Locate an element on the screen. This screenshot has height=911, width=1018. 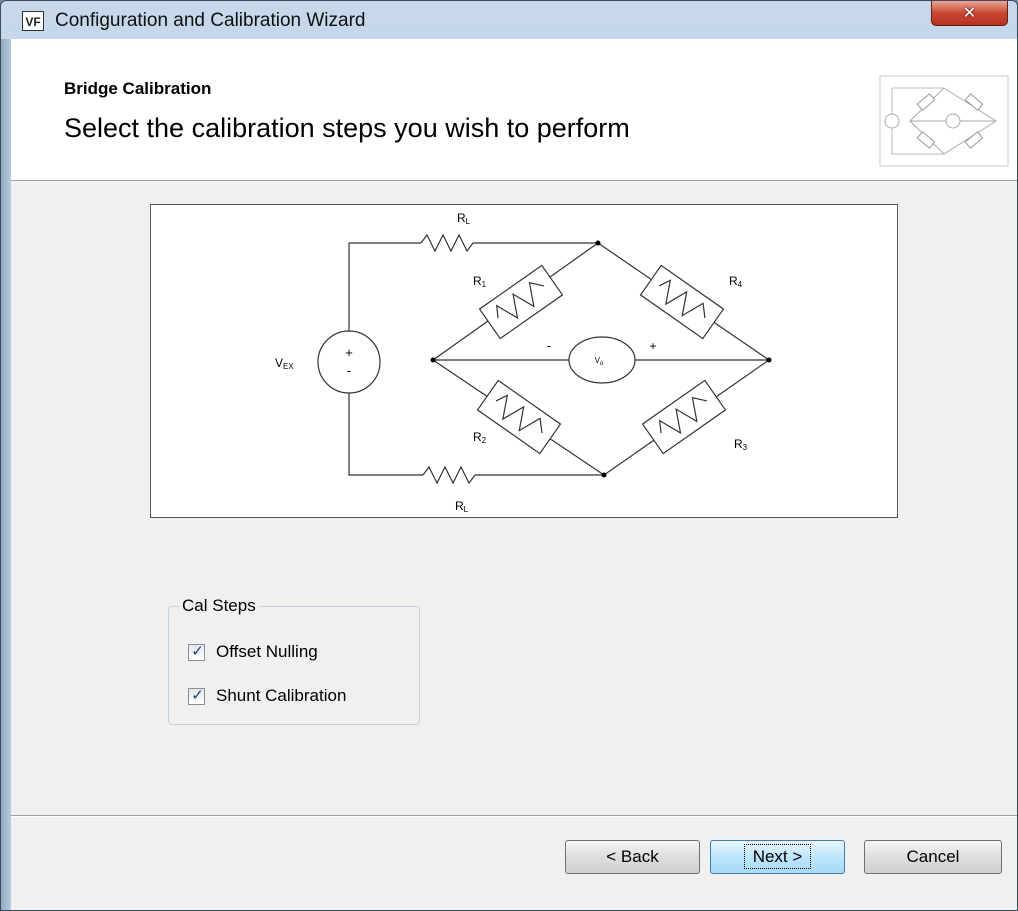
r2-resistor is located at coordinates (519, 417).